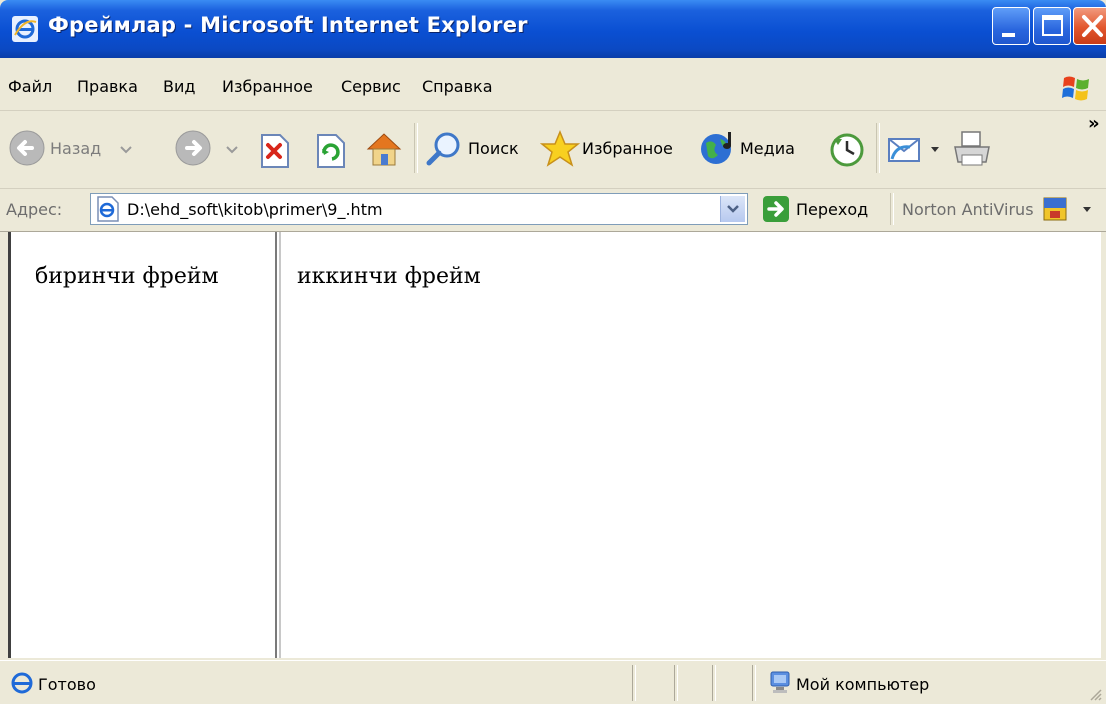 The height and width of the screenshot is (704, 1106). I want to click on back-arrow-icon, so click(27, 148).